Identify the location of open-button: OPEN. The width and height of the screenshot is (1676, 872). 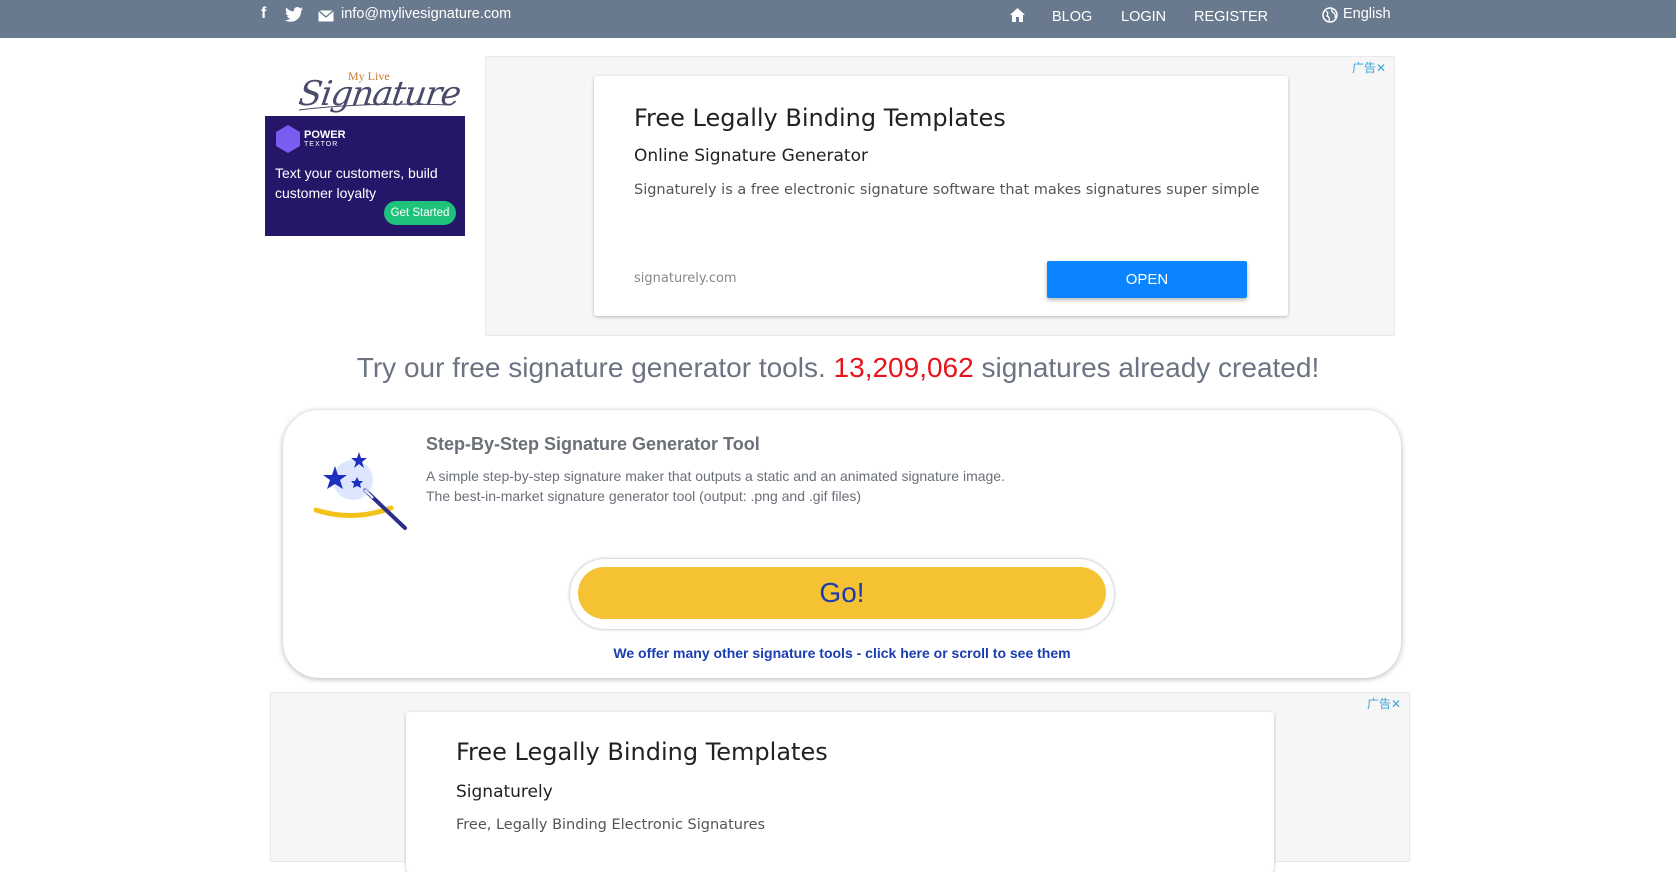
(1147, 279).